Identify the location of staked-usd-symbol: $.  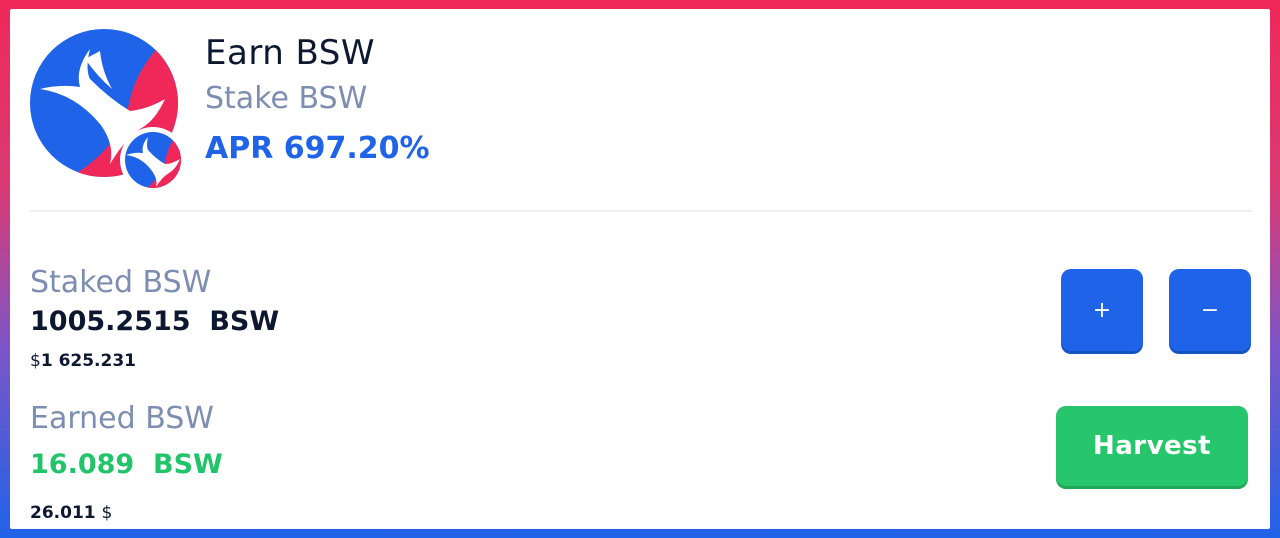
(35, 361).